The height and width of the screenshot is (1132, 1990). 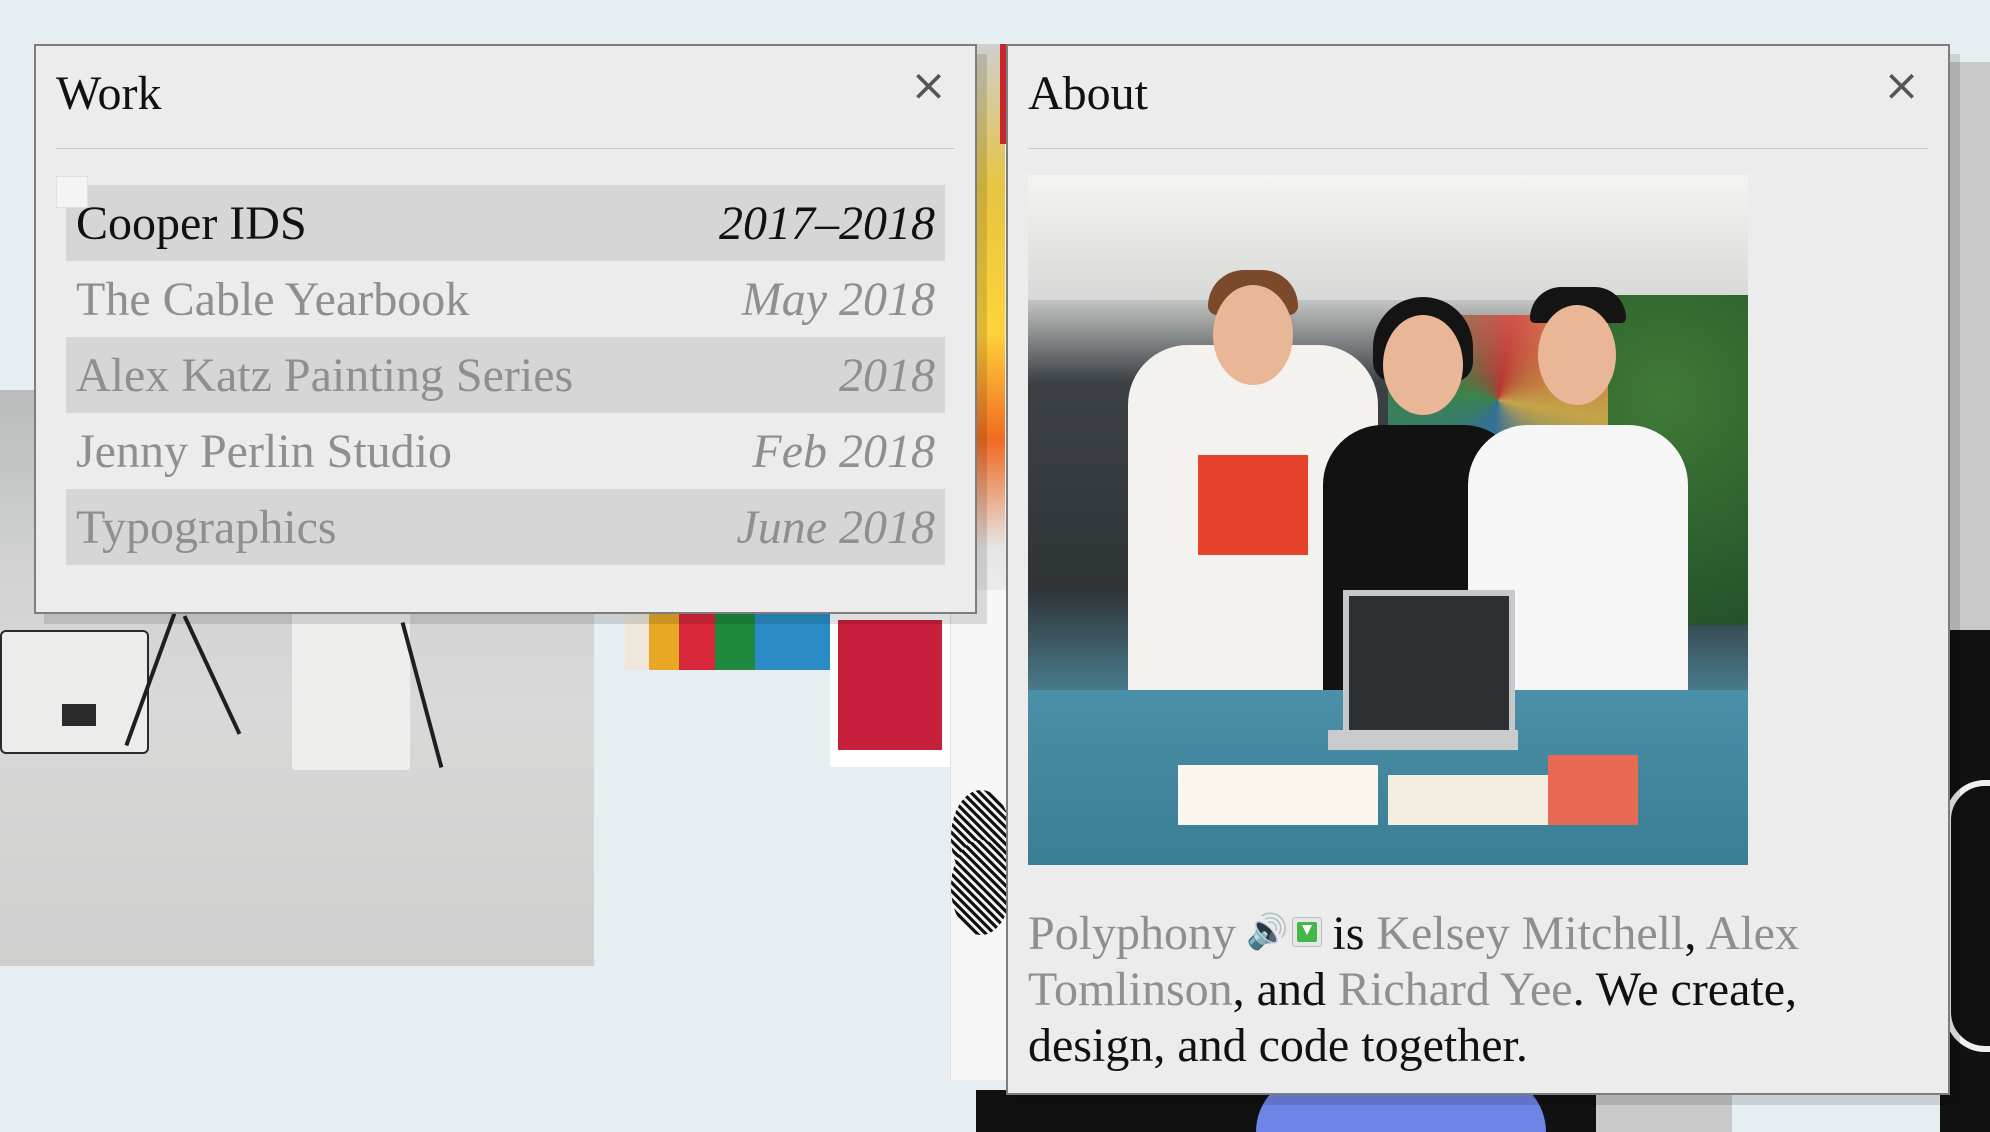 I want to click on laptop-base, so click(x=1423, y=740).